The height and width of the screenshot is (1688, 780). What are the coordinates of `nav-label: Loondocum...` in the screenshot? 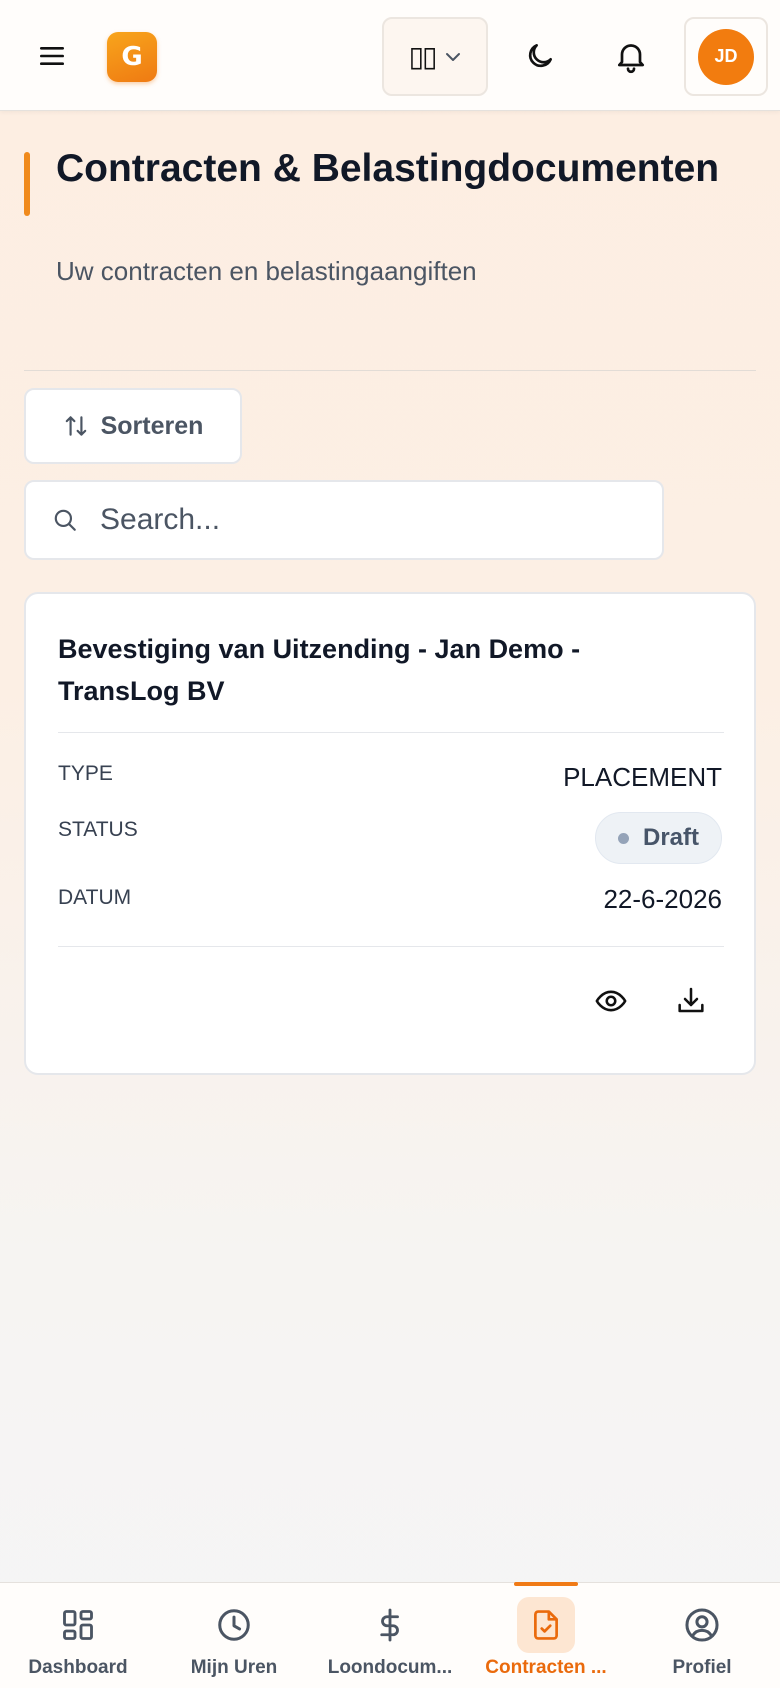 It's located at (390, 1667).